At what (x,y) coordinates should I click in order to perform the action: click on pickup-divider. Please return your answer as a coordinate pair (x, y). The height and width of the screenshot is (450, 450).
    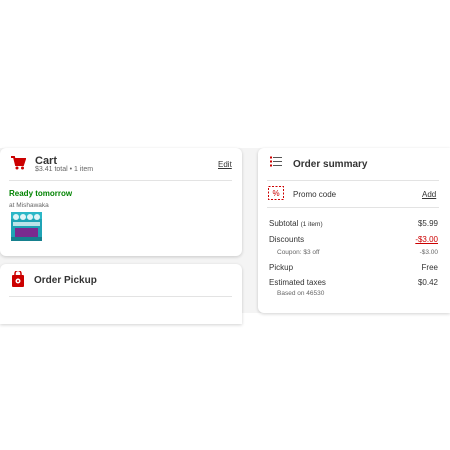
    Looking at the image, I should click on (120, 296).